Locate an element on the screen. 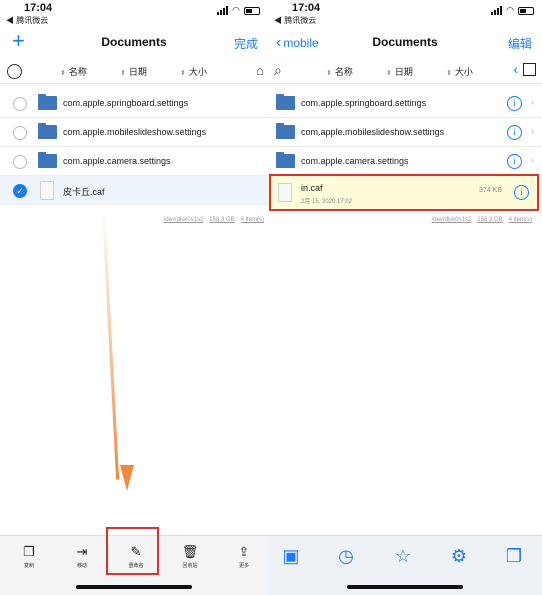 Image resolution: width=542 pixels, height=595 pixels. navigation-bar: ‹ mobile Documents 编辑 is located at coordinates (405, 42).